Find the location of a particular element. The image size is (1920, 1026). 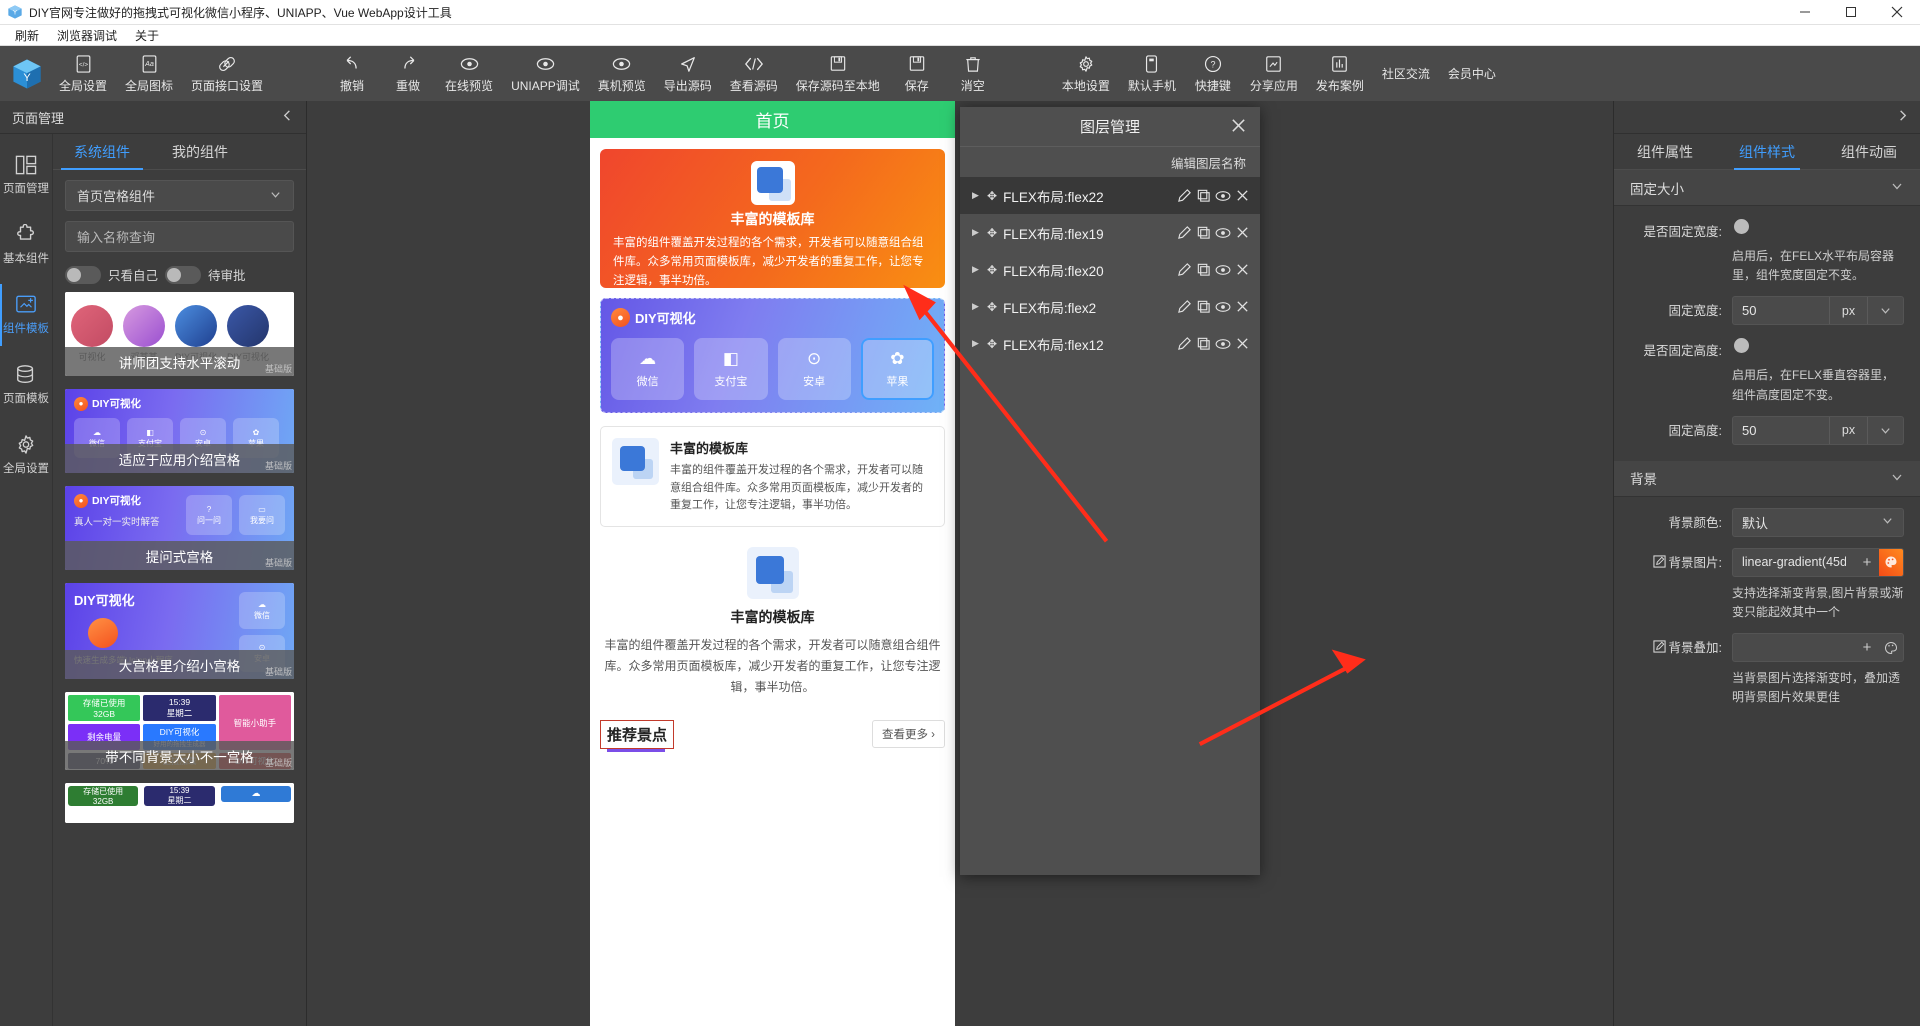

chevron-right-icon is located at coordinates (1902, 117).